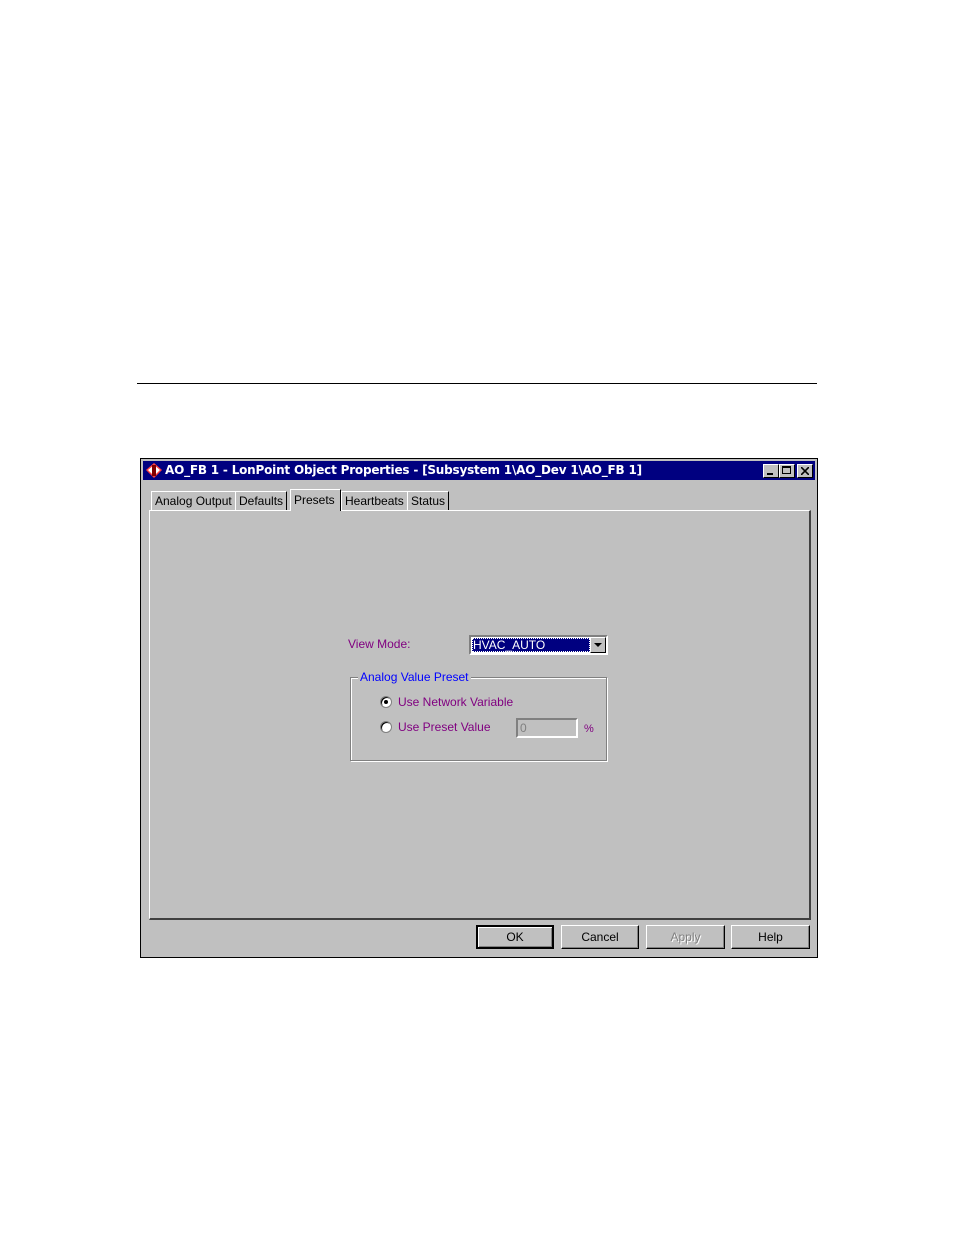 The width and height of the screenshot is (954, 1235). Describe the element at coordinates (771, 471) in the screenshot. I see `minimize-button` at that location.